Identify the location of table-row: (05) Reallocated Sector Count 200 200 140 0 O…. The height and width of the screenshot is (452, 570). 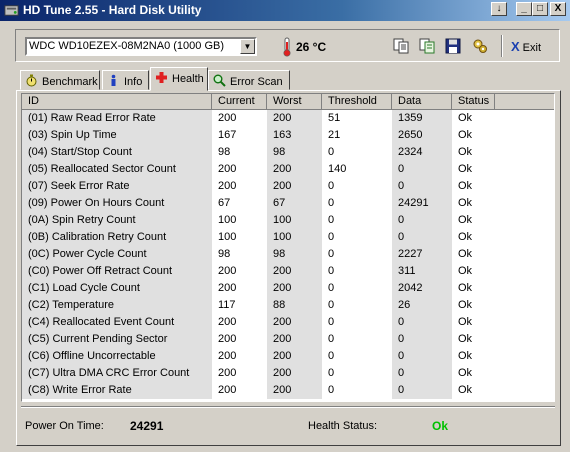
(288, 169).